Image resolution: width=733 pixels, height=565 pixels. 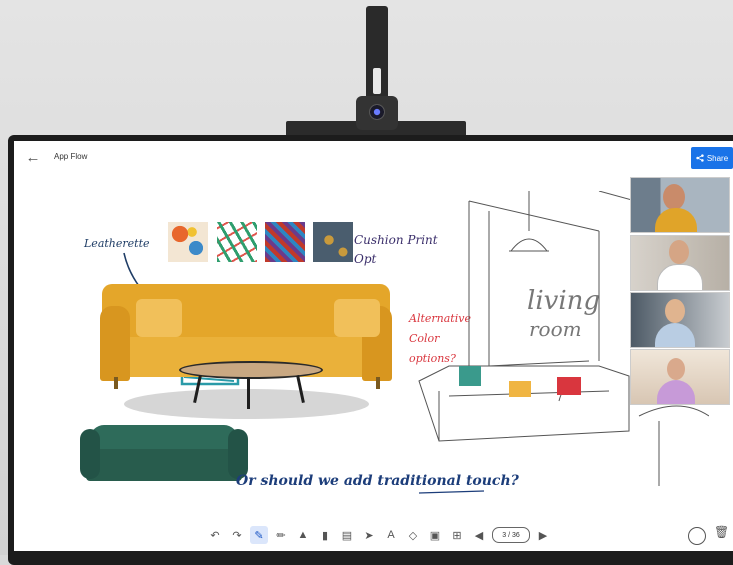 I want to click on green-sofa-seat, so click(x=164, y=465).